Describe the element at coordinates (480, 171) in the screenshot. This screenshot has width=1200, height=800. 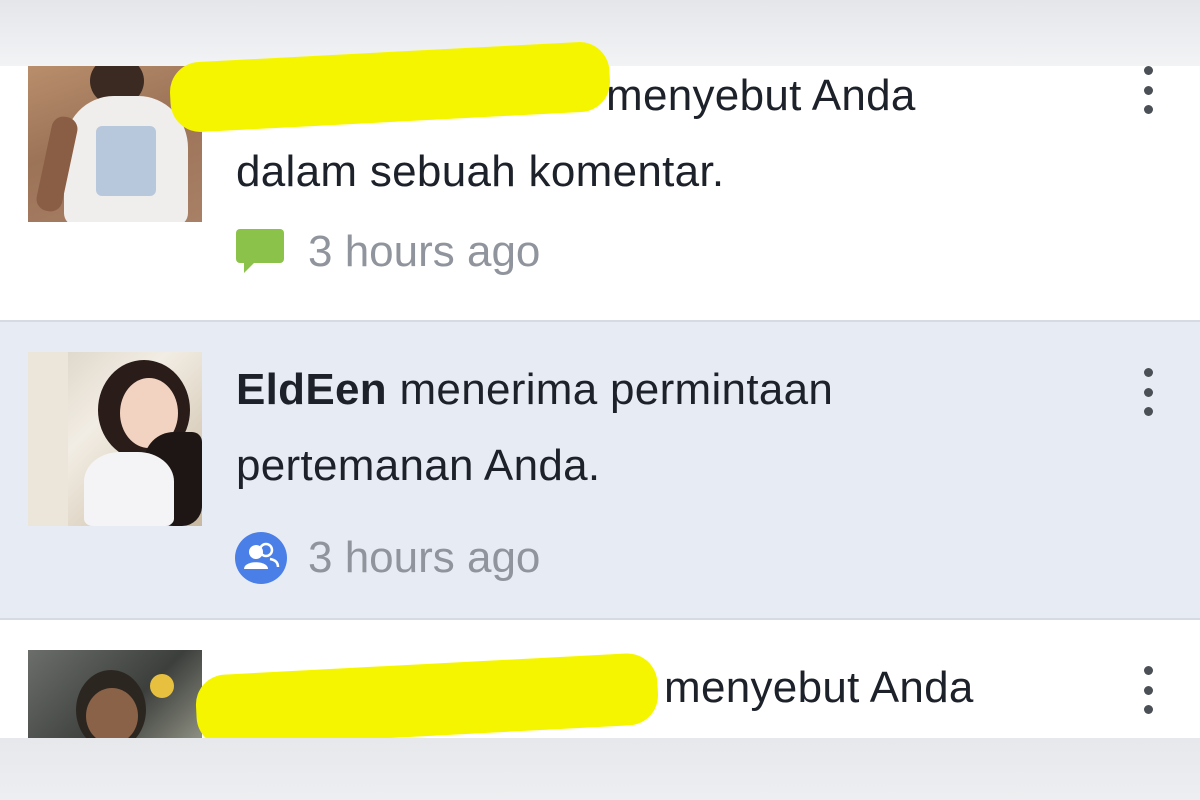
I see `notification-message-line2: dalam sebuah komentar.` at that location.